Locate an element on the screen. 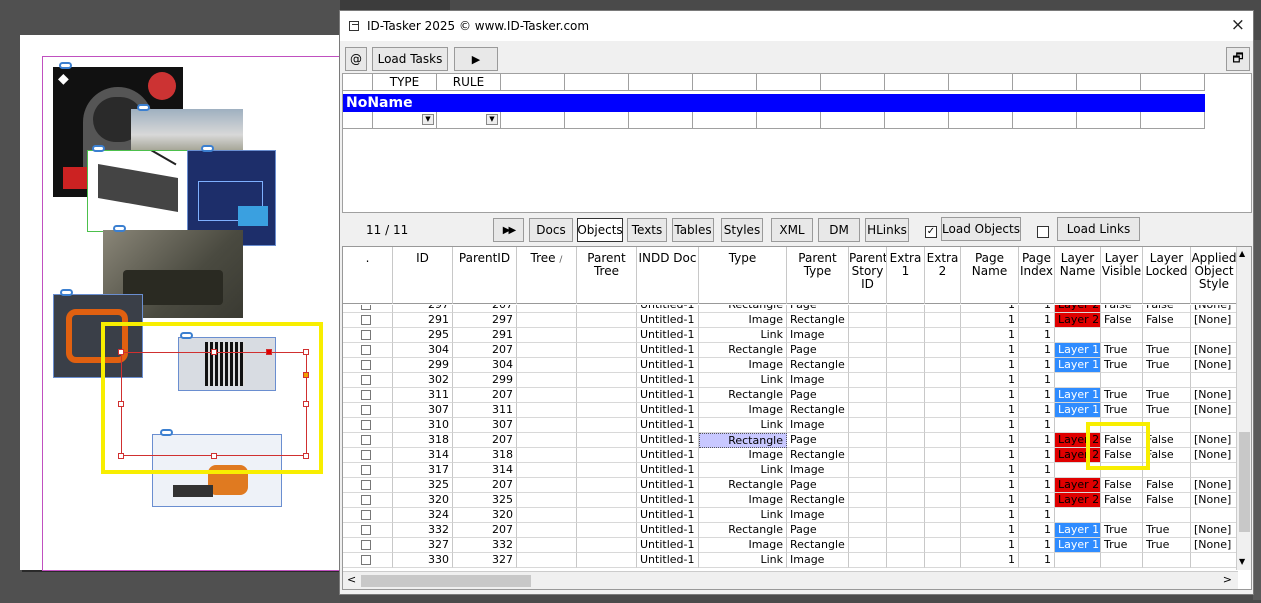 The image size is (1261, 603). cell-layer-visible: True is located at coordinates (1122, 545).